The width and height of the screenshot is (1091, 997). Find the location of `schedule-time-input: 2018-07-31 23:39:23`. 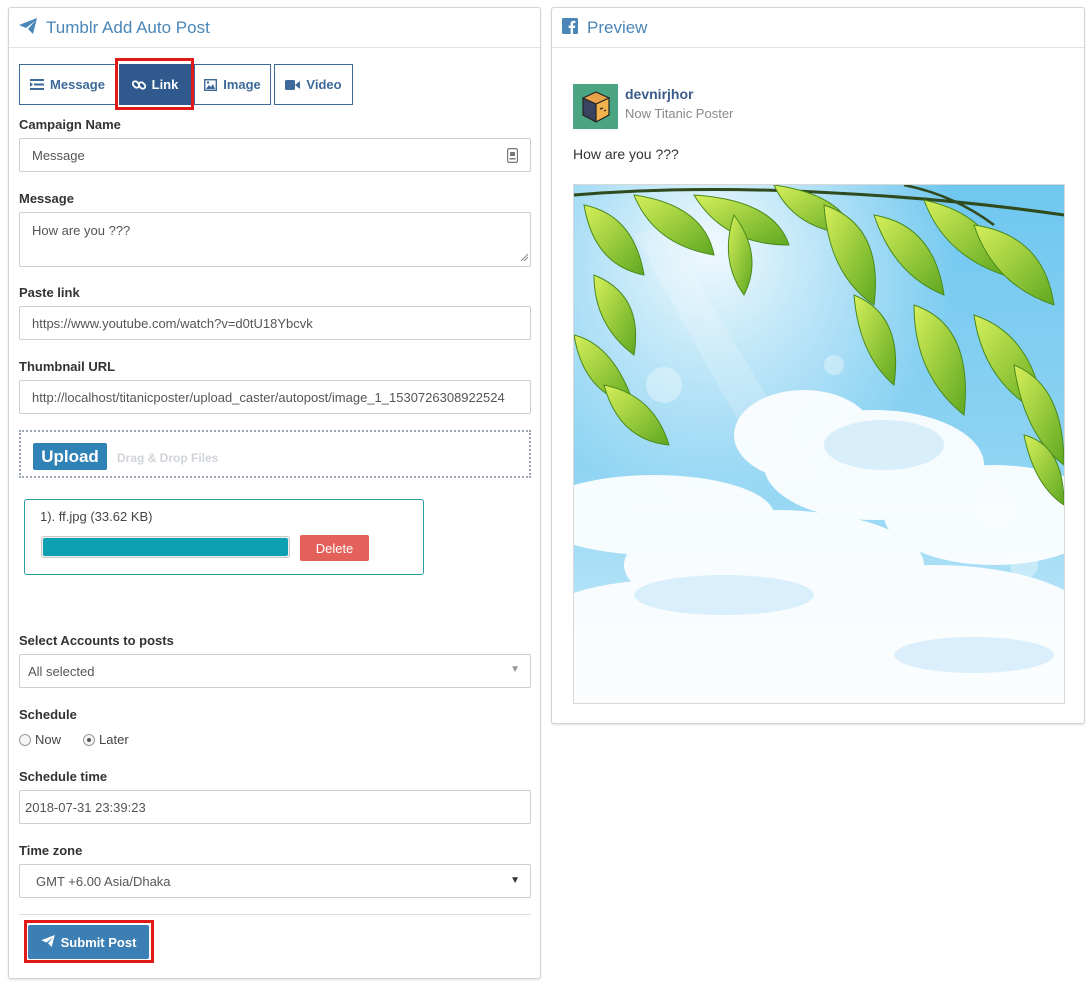

schedule-time-input: 2018-07-31 23:39:23 is located at coordinates (275, 807).